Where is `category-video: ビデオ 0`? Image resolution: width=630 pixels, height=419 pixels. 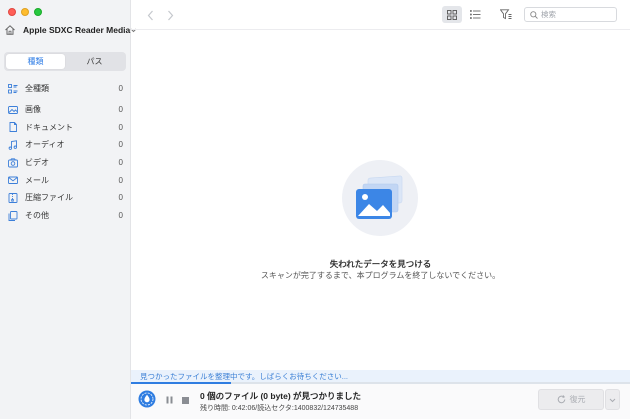
category-video: ビデオ 0 is located at coordinates (65, 163).